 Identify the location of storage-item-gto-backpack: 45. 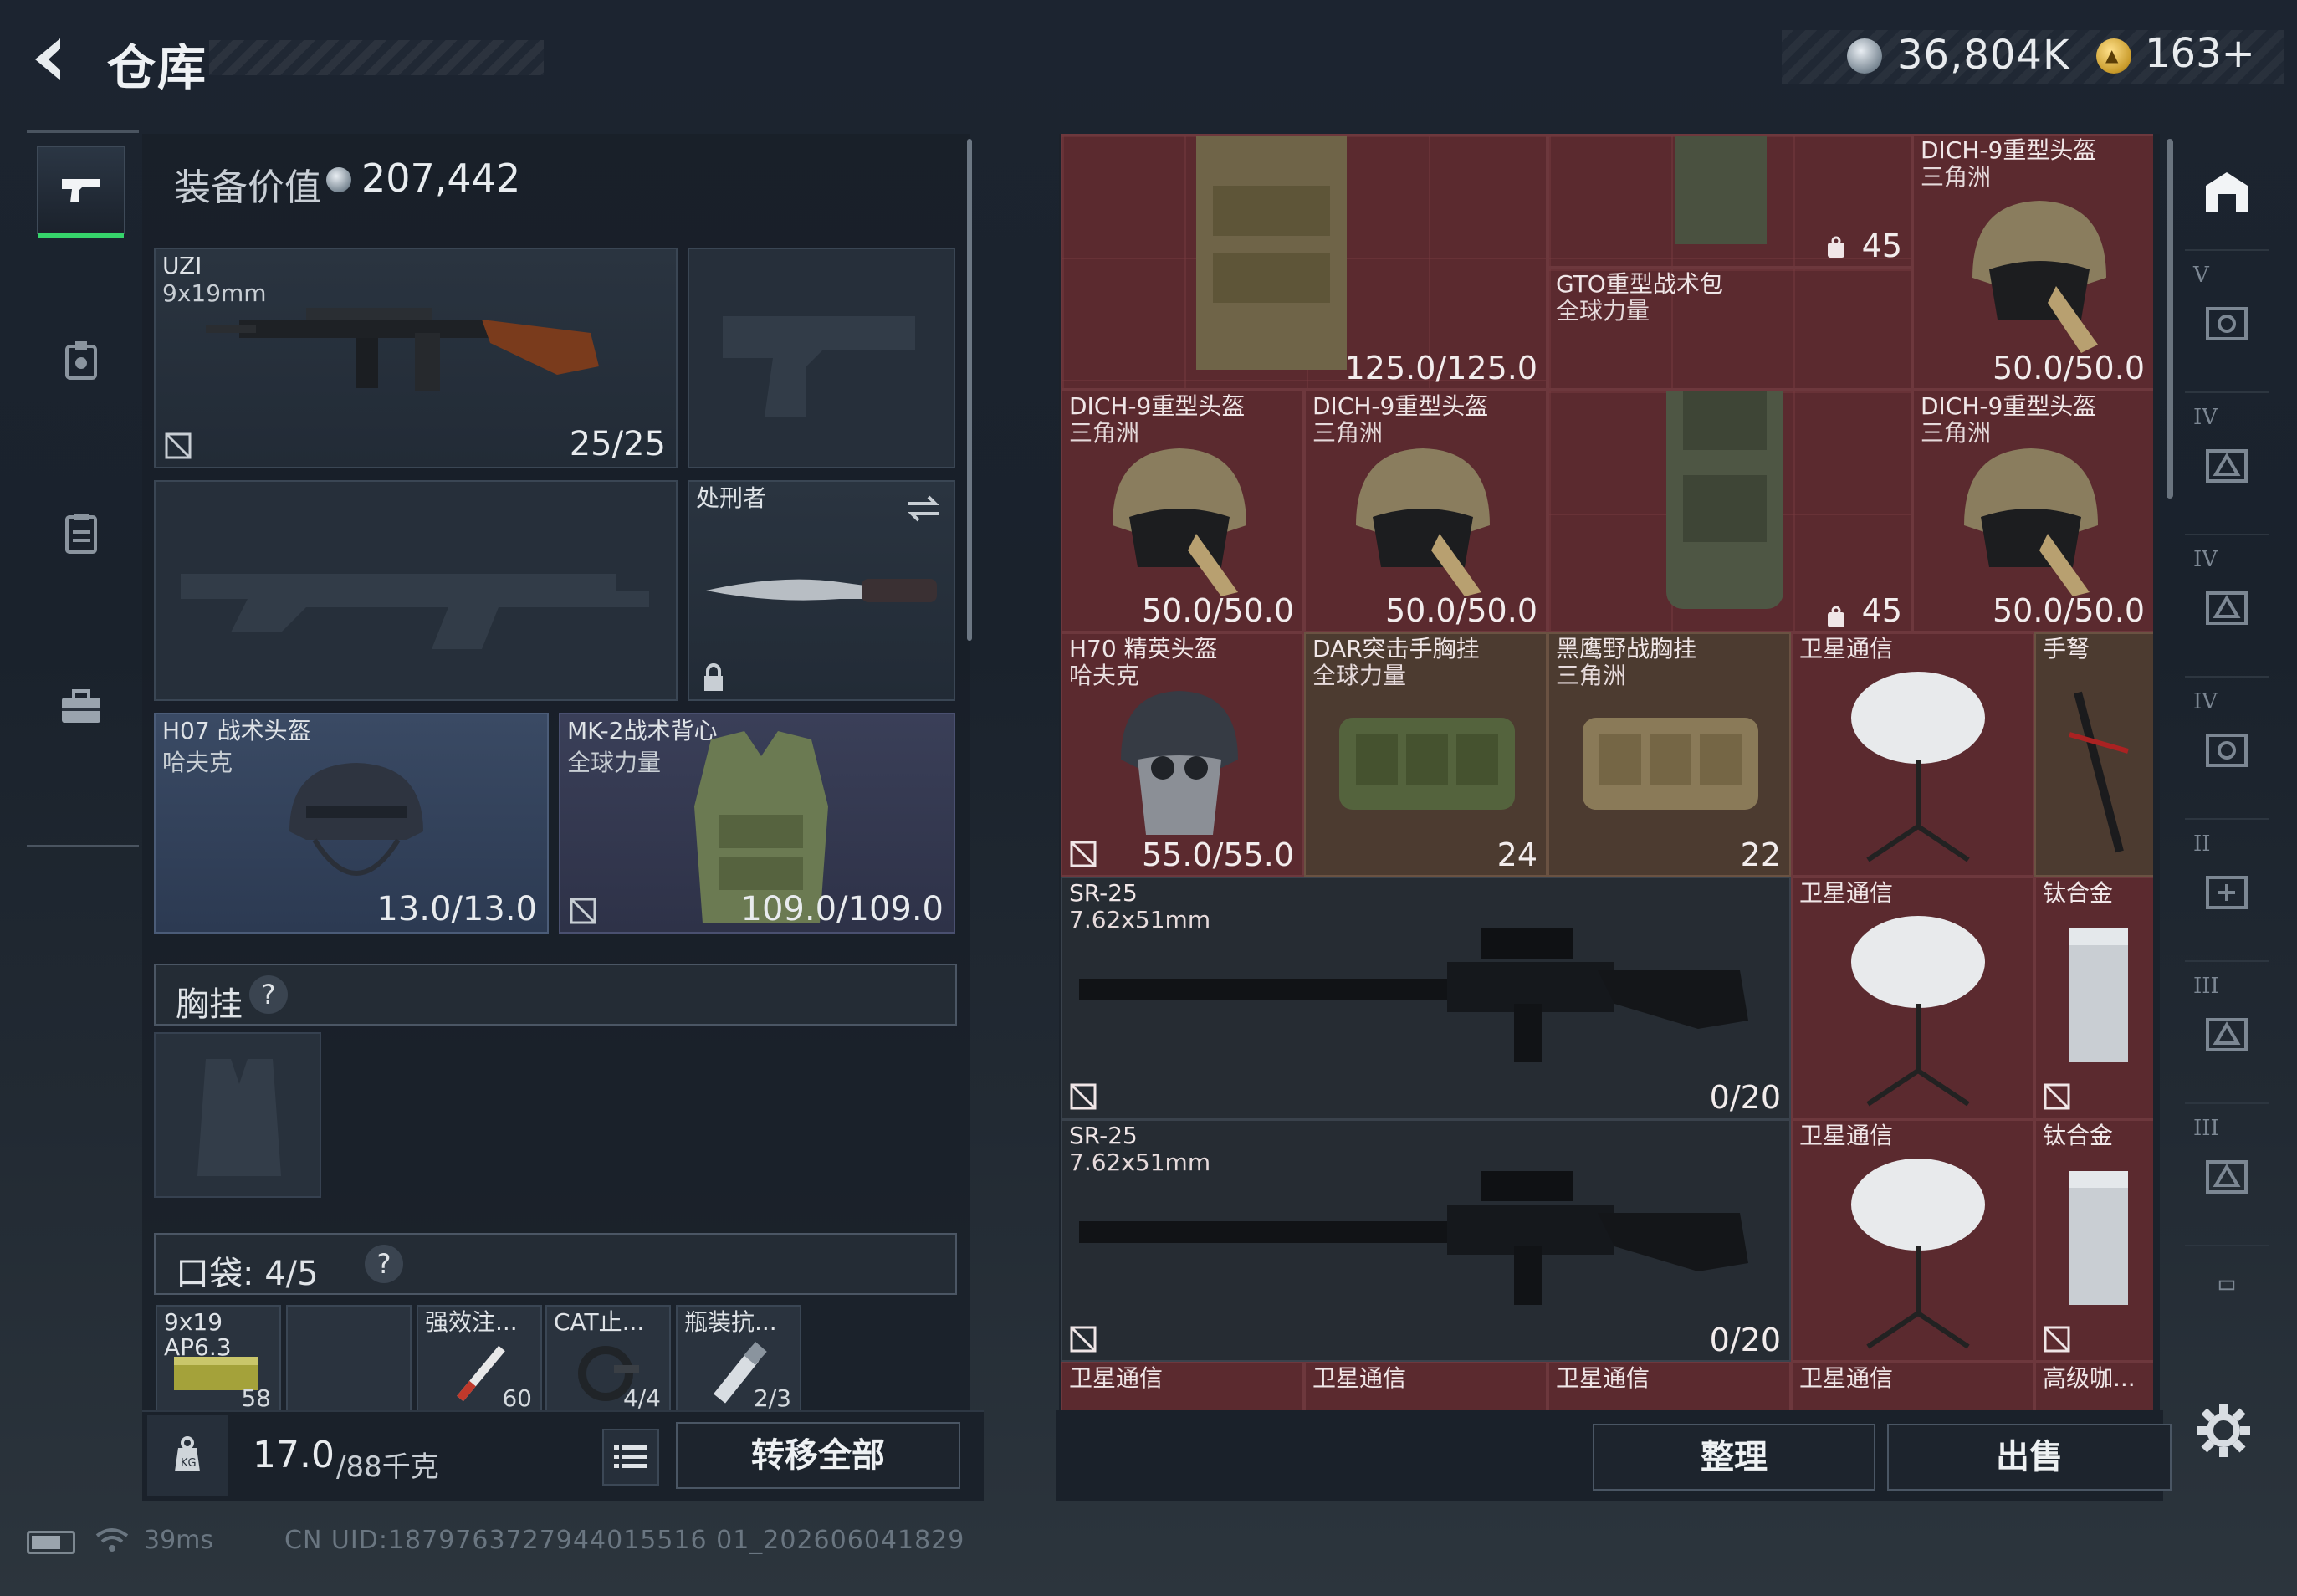
(1730, 511).